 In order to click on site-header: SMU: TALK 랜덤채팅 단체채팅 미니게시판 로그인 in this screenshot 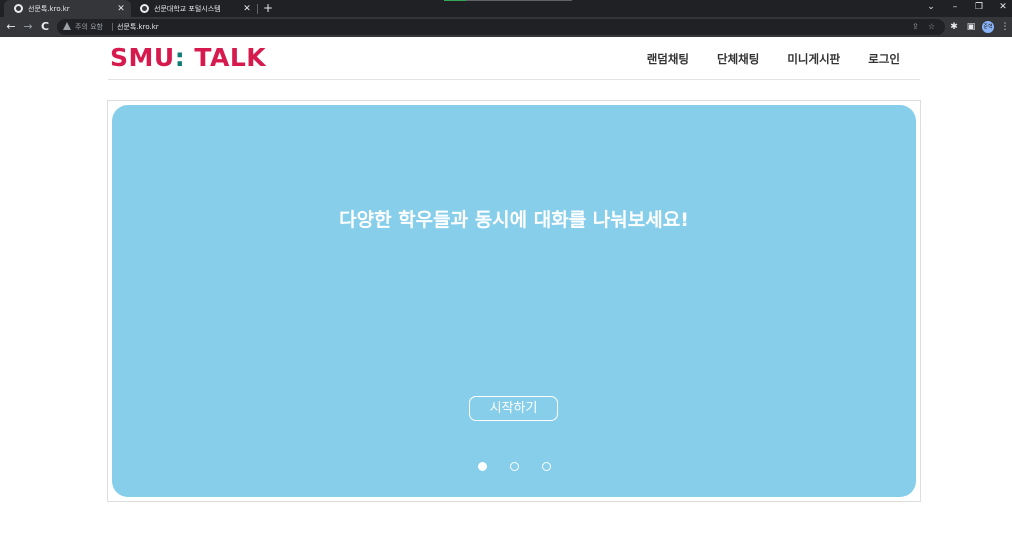, I will do `click(514, 59)`.